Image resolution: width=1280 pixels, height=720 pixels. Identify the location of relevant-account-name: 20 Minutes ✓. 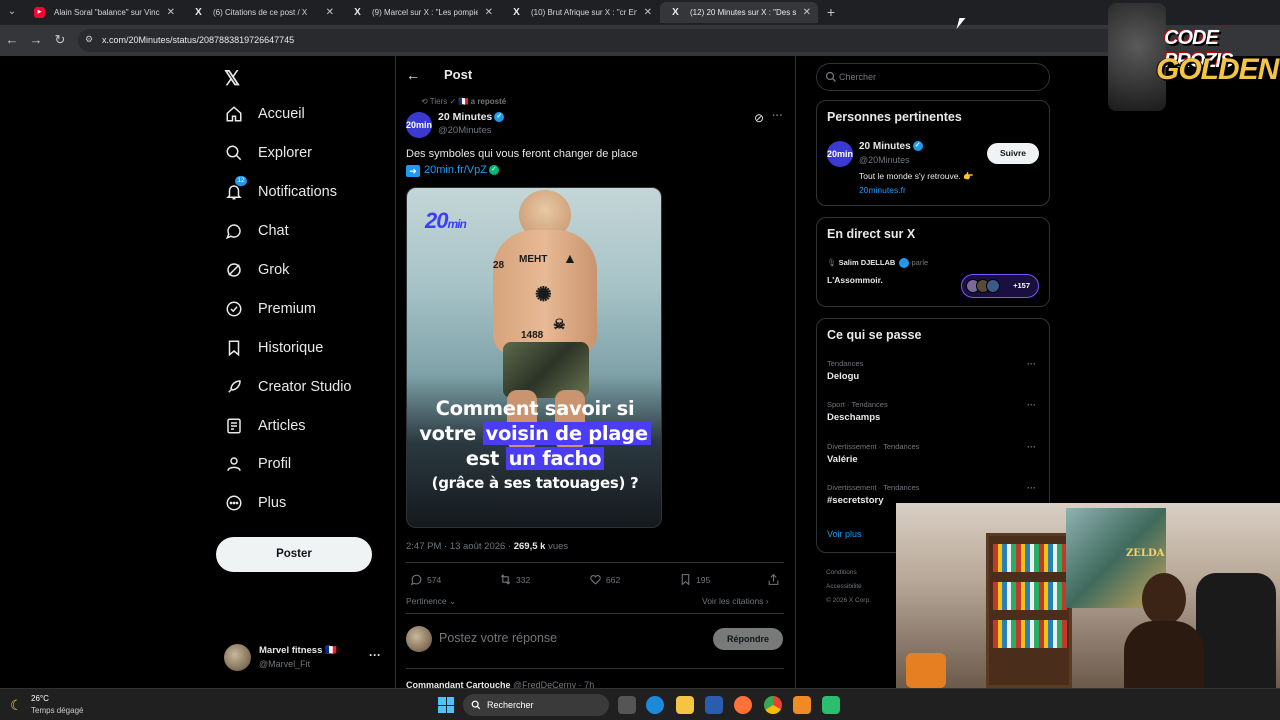
(891, 146).